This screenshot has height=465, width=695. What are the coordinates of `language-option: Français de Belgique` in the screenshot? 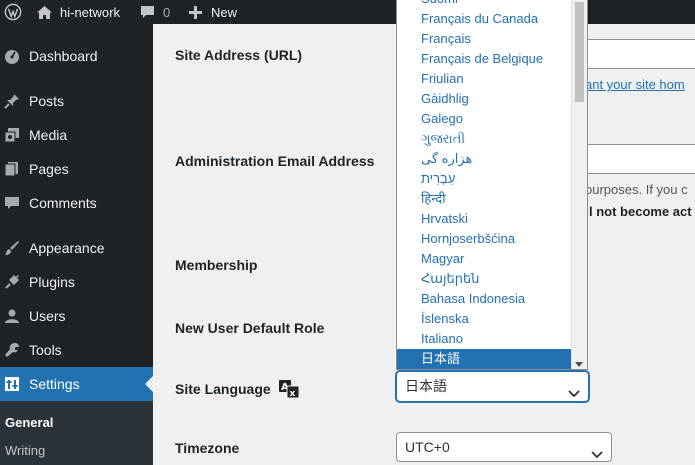 It's located at (484, 59).